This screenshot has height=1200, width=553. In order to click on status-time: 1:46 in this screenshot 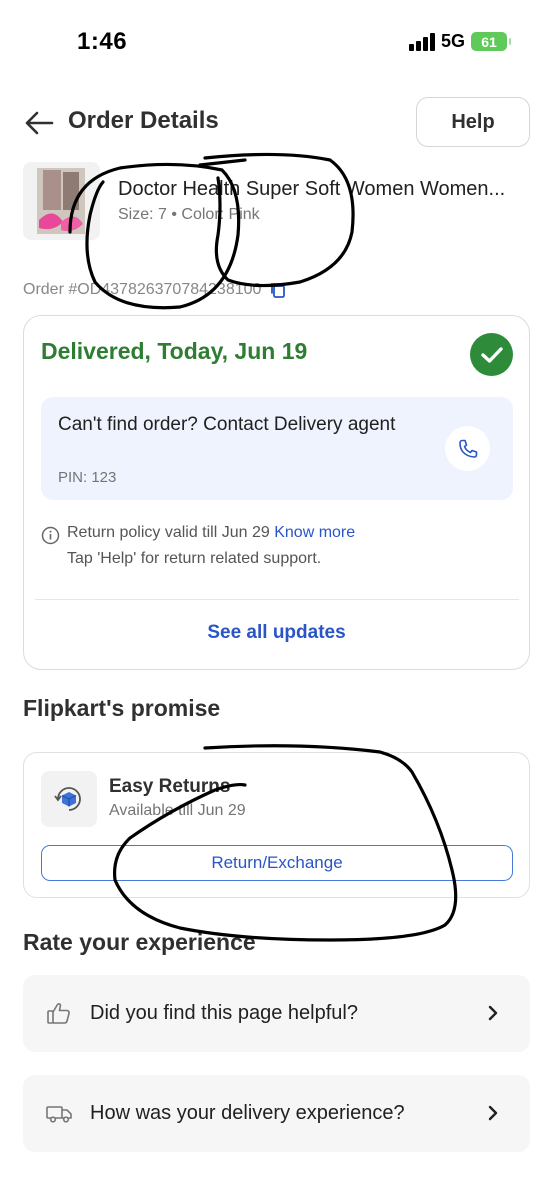, I will do `click(102, 41)`.